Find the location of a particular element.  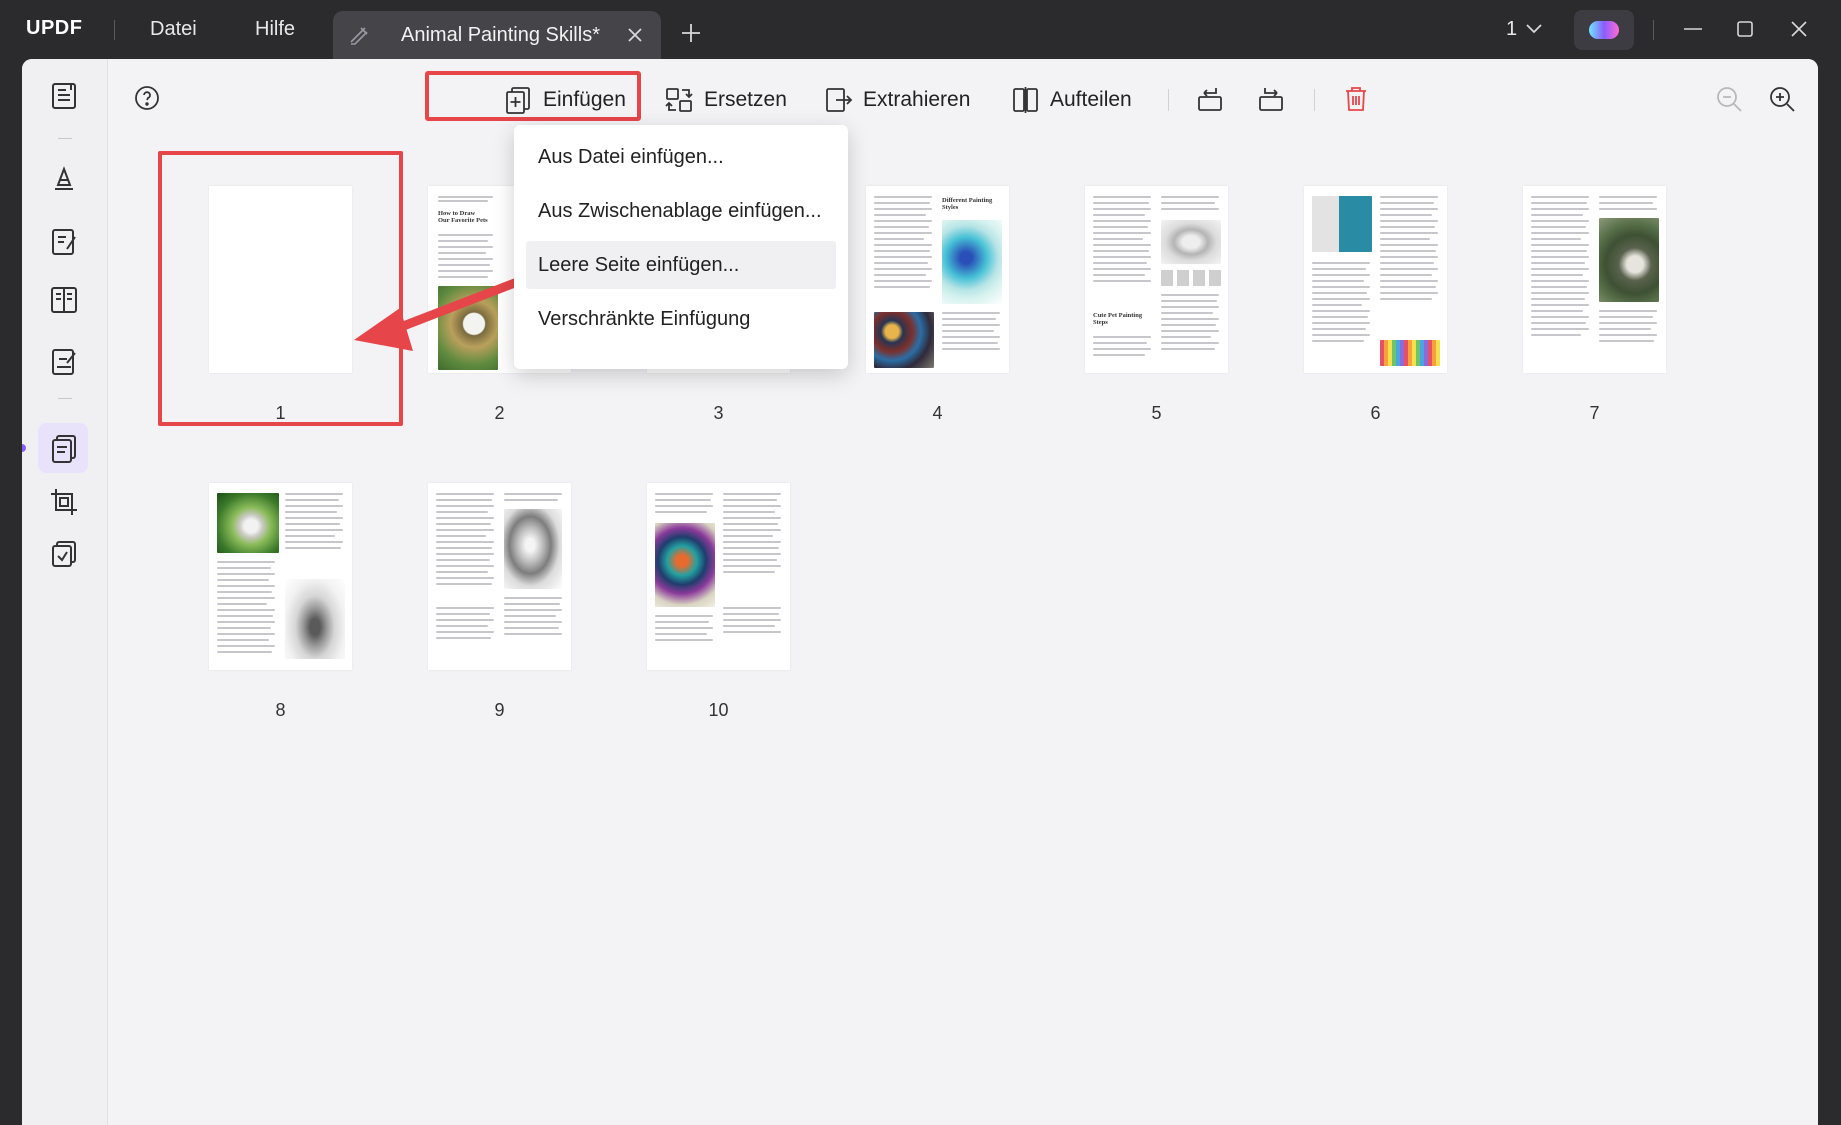

split-label: Aufteilen is located at coordinates (1091, 99).